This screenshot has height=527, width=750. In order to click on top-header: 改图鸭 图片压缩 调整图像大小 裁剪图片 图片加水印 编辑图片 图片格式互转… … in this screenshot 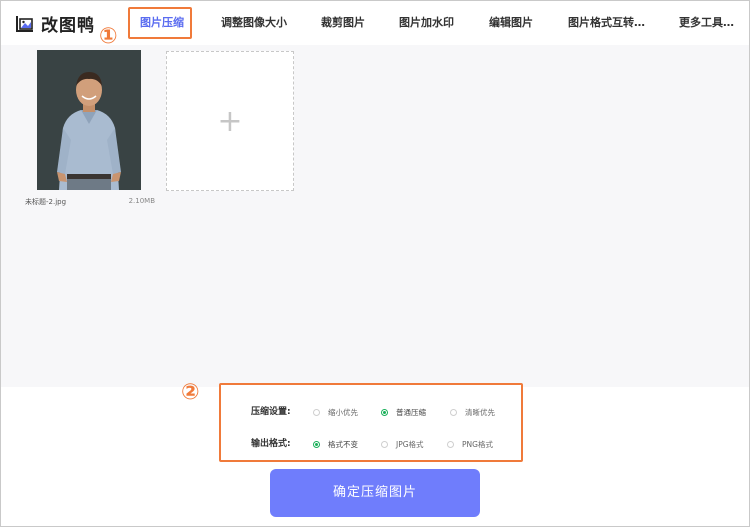, I will do `click(375, 25)`.